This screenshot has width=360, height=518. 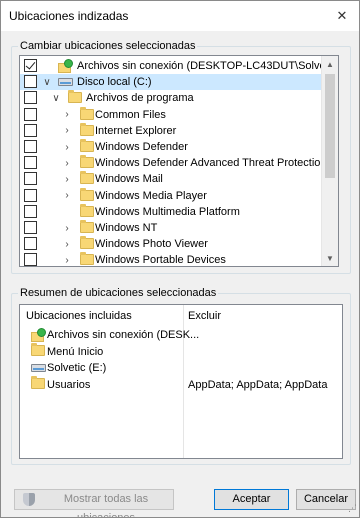 I want to click on show-all-locations-button: Mostrar todas las ubicaciones, so click(x=94, y=503).